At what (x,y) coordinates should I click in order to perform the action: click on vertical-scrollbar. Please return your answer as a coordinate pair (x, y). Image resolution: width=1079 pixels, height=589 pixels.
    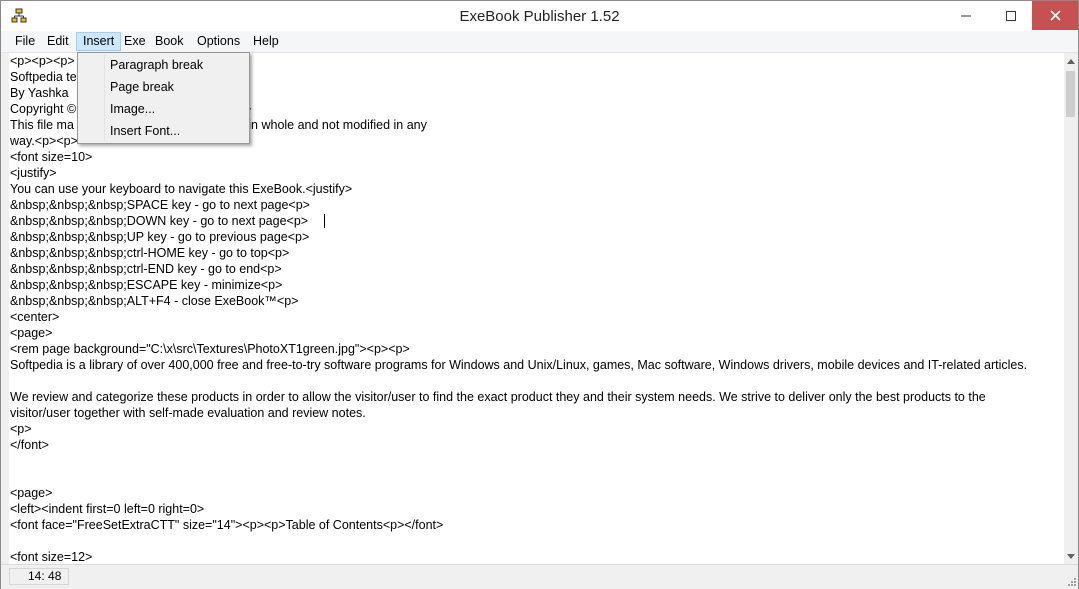
    Looking at the image, I should click on (1071, 308).